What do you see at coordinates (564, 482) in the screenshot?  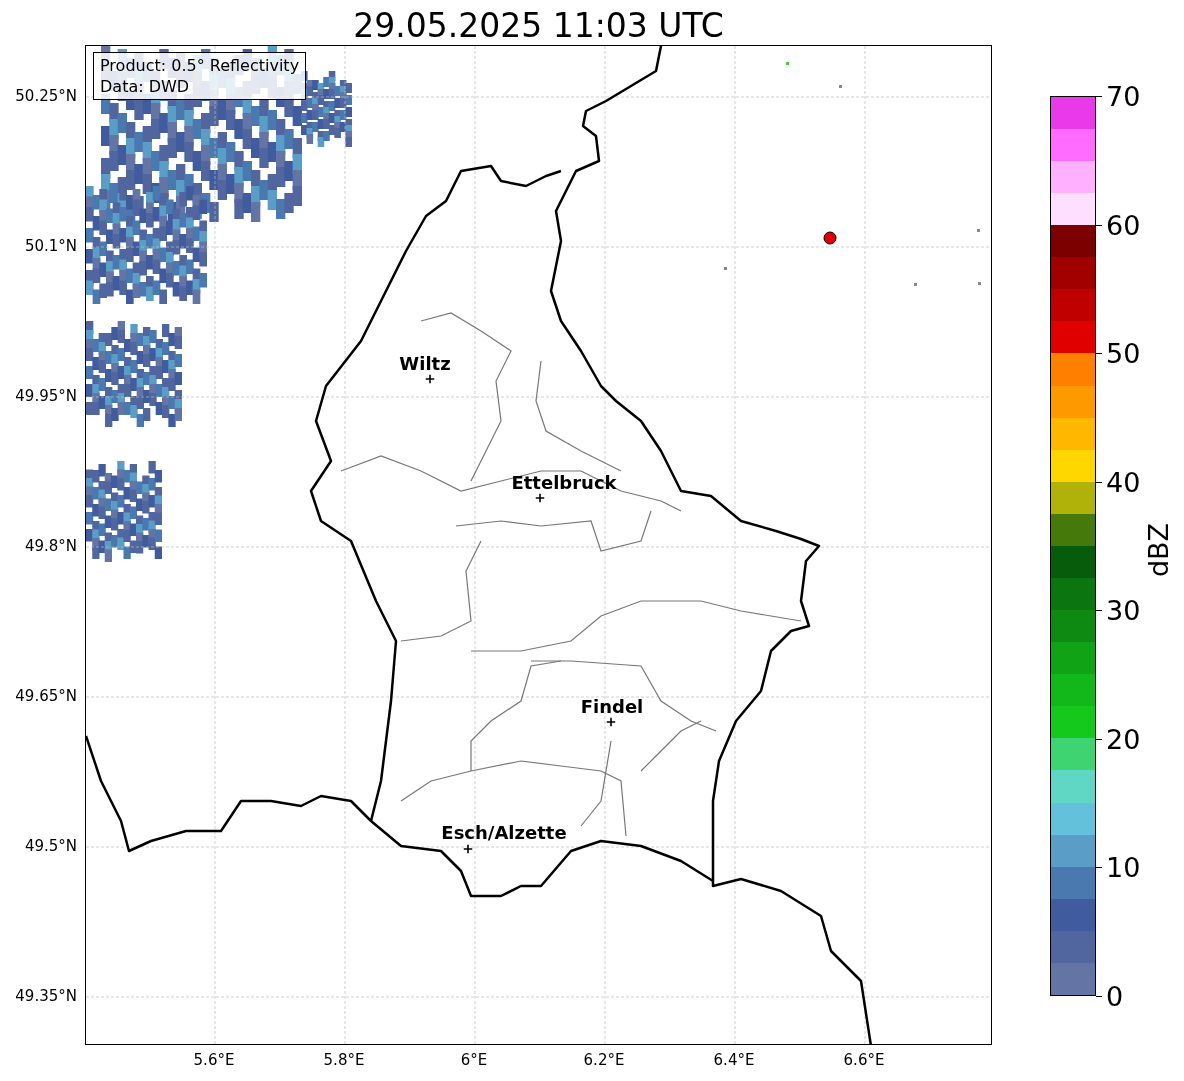 I see `place-label: Ettelbruck` at bounding box center [564, 482].